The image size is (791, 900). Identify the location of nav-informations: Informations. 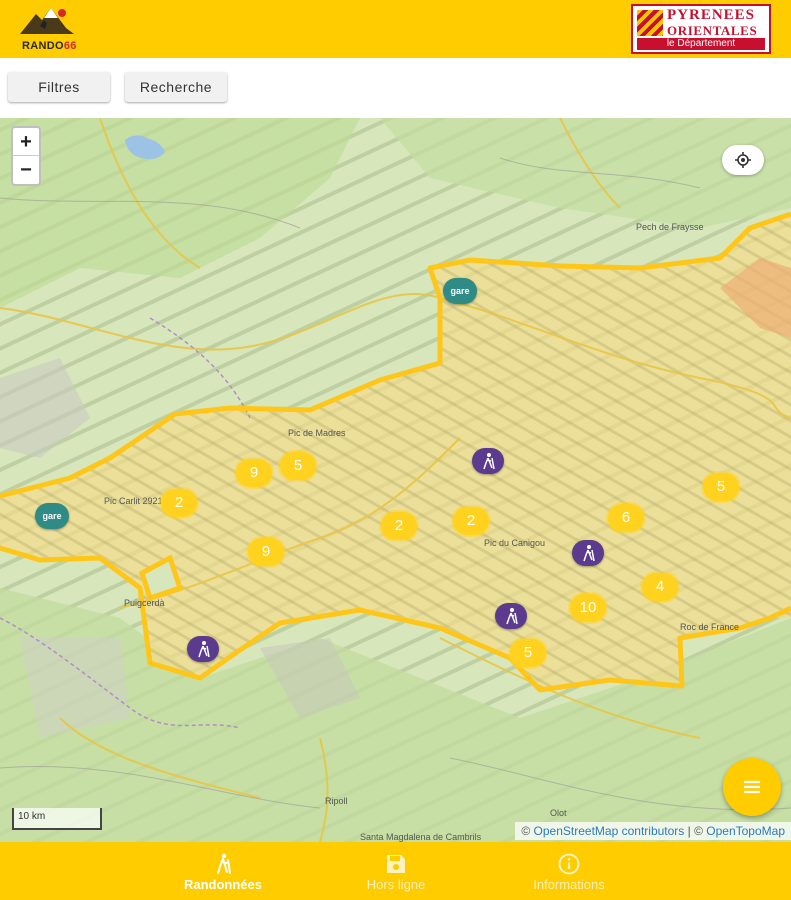
(569, 871).